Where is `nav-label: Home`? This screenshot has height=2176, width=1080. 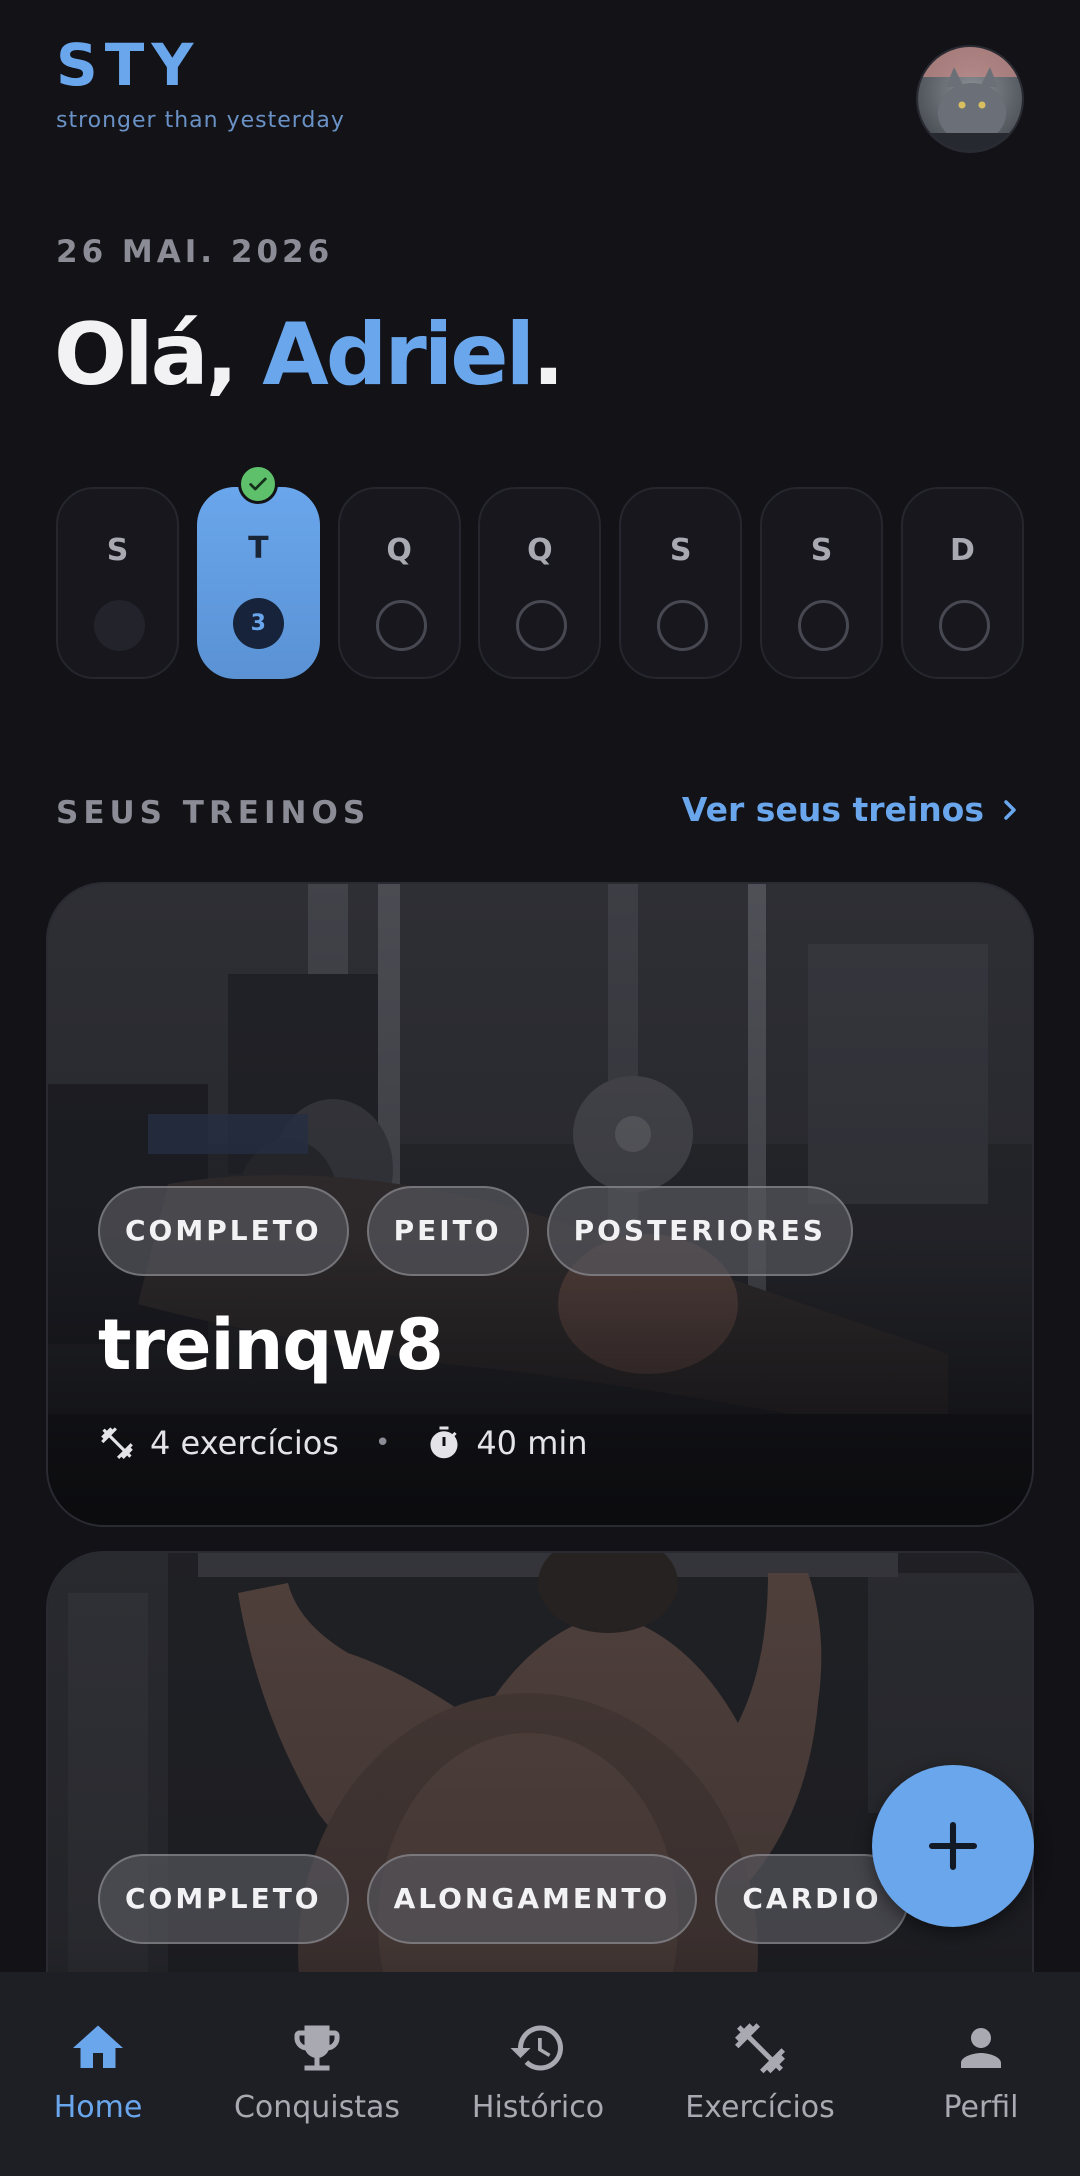
nav-label: Home is located at coordinates (98, 2107).